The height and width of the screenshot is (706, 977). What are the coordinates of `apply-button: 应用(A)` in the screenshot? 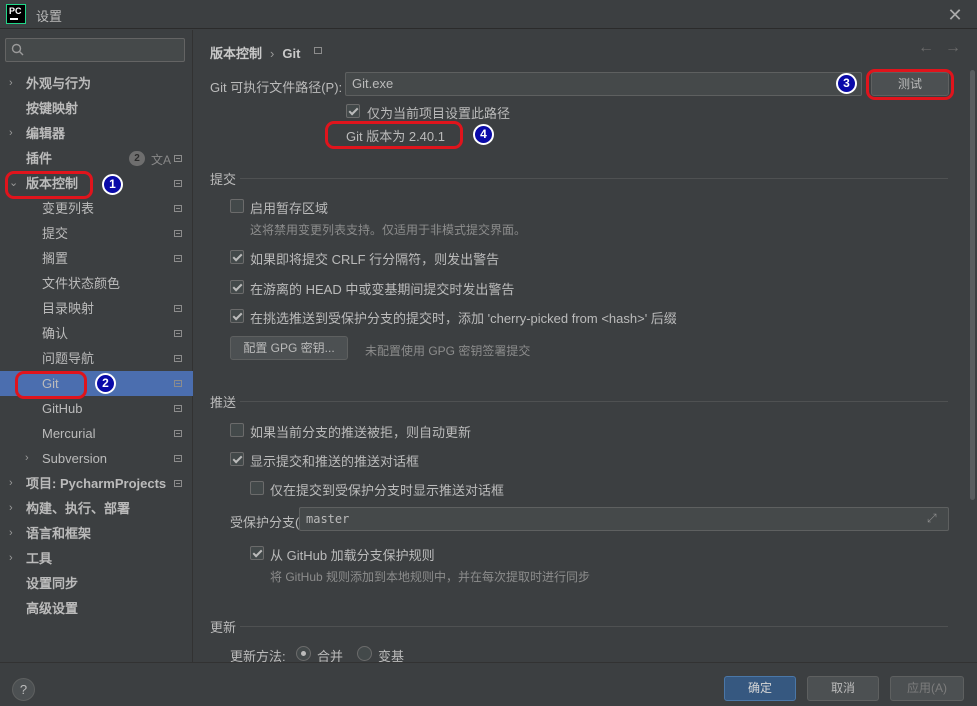 It's located at (927, 688).